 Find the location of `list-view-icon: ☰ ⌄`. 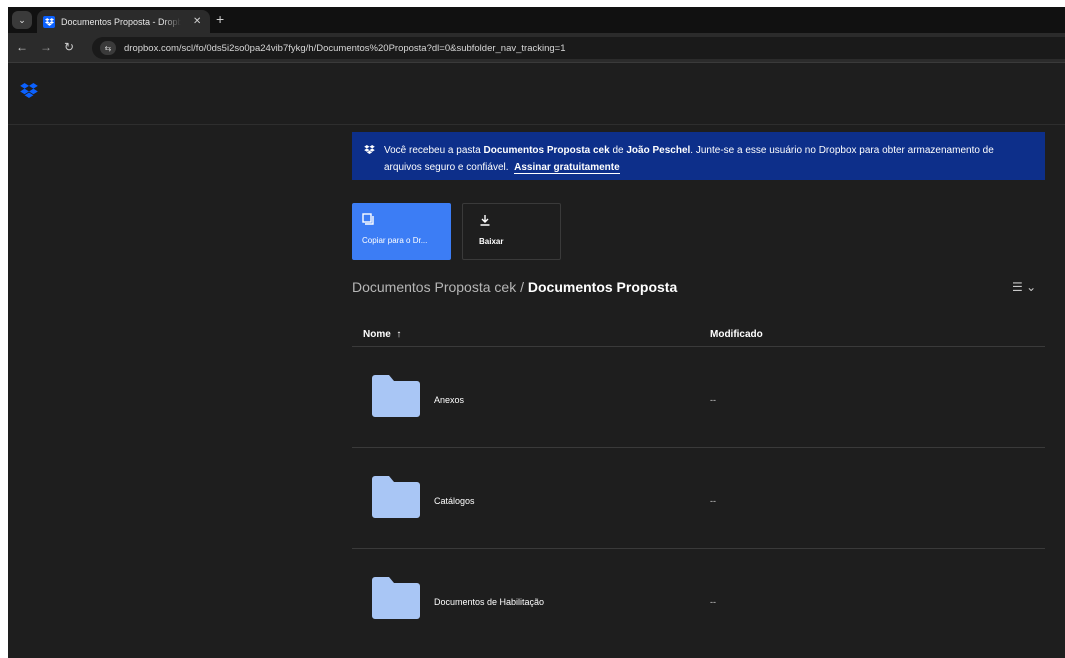

list-view-icon: ☰ ⌄ is located at coordinates (1024, 287).